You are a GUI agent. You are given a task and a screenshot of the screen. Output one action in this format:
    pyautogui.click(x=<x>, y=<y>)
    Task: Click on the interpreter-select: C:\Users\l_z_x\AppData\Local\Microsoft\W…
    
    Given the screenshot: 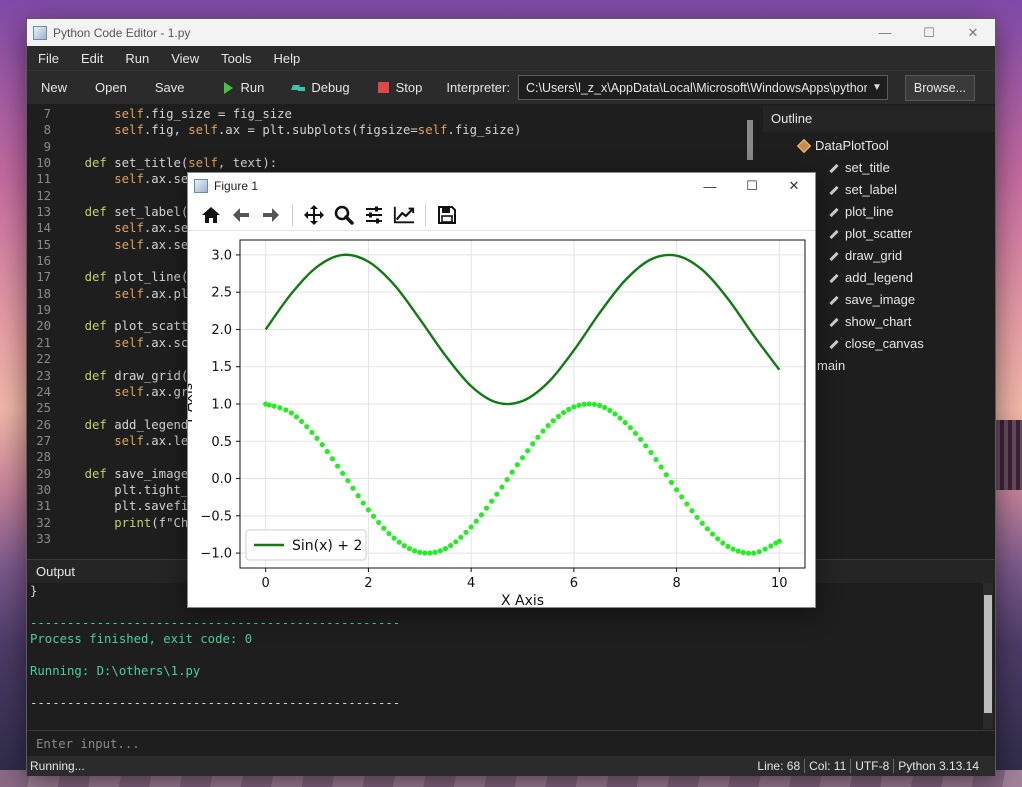 What is the action you would take?
    pyautogui.click(x=702, y=87)
    